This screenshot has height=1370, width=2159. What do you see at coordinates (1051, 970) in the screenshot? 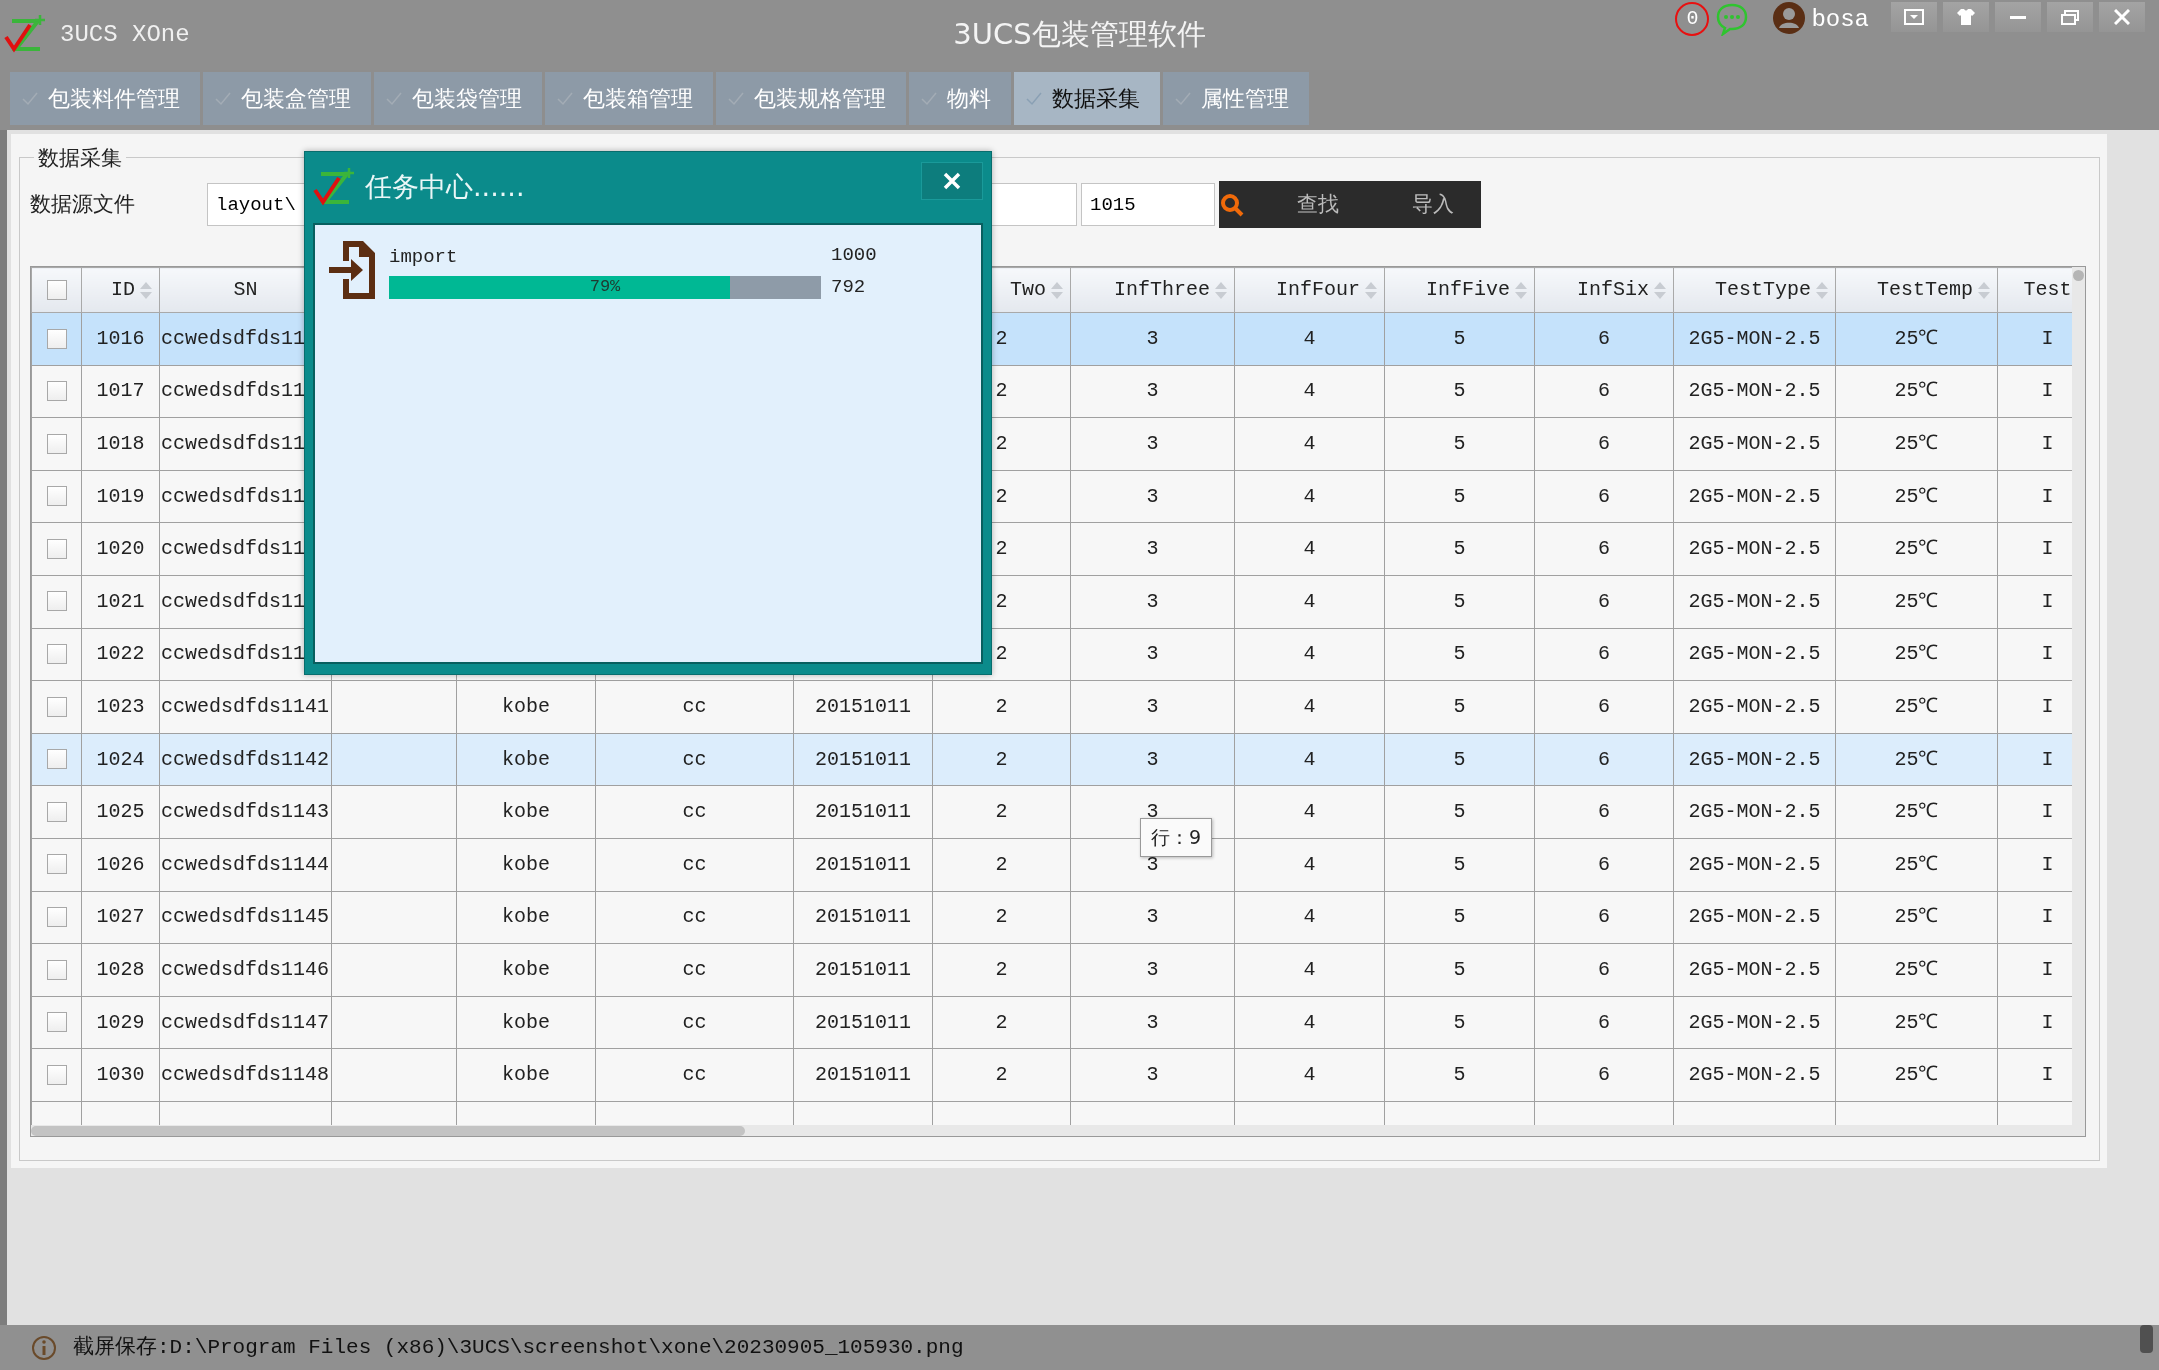
I see `table-row: 1028 ccwedsdfds1146 kobe cc 20151011 2 3 4 5 6 2G5-MON-2.5 25℃ I` at bounding box center [1051, 970].